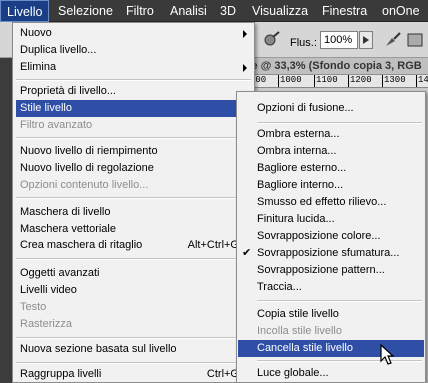  What do you see at coordinates (133, 229) in the screenshot?
I see `menu-item-maschera-vettoriale: Maschera vettoriale` at bounding box center [133, 229].